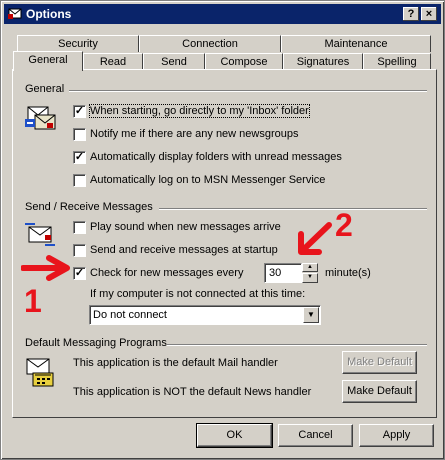 Image resolution: width=445 pixels, height=460 pixels. I want to click on not-connected-selected-value: Do not connect, so click(130, 315).